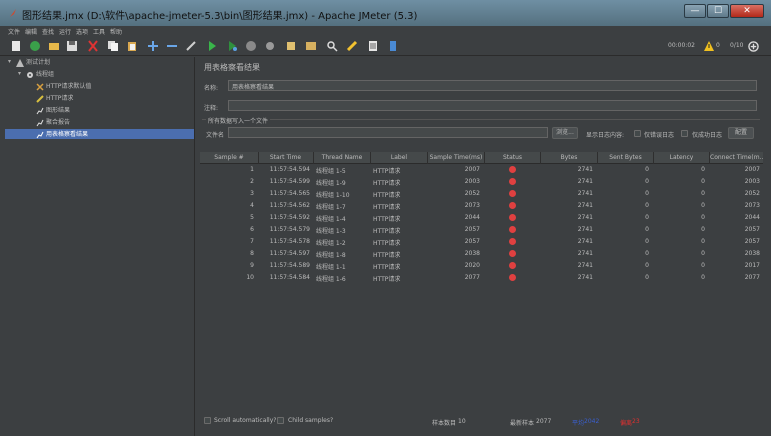 The height and width of the screenshot is (436, 771). Describe the element at coordinates (65, 31) in the screenshot. I see `menu-run: 运行` at that location.